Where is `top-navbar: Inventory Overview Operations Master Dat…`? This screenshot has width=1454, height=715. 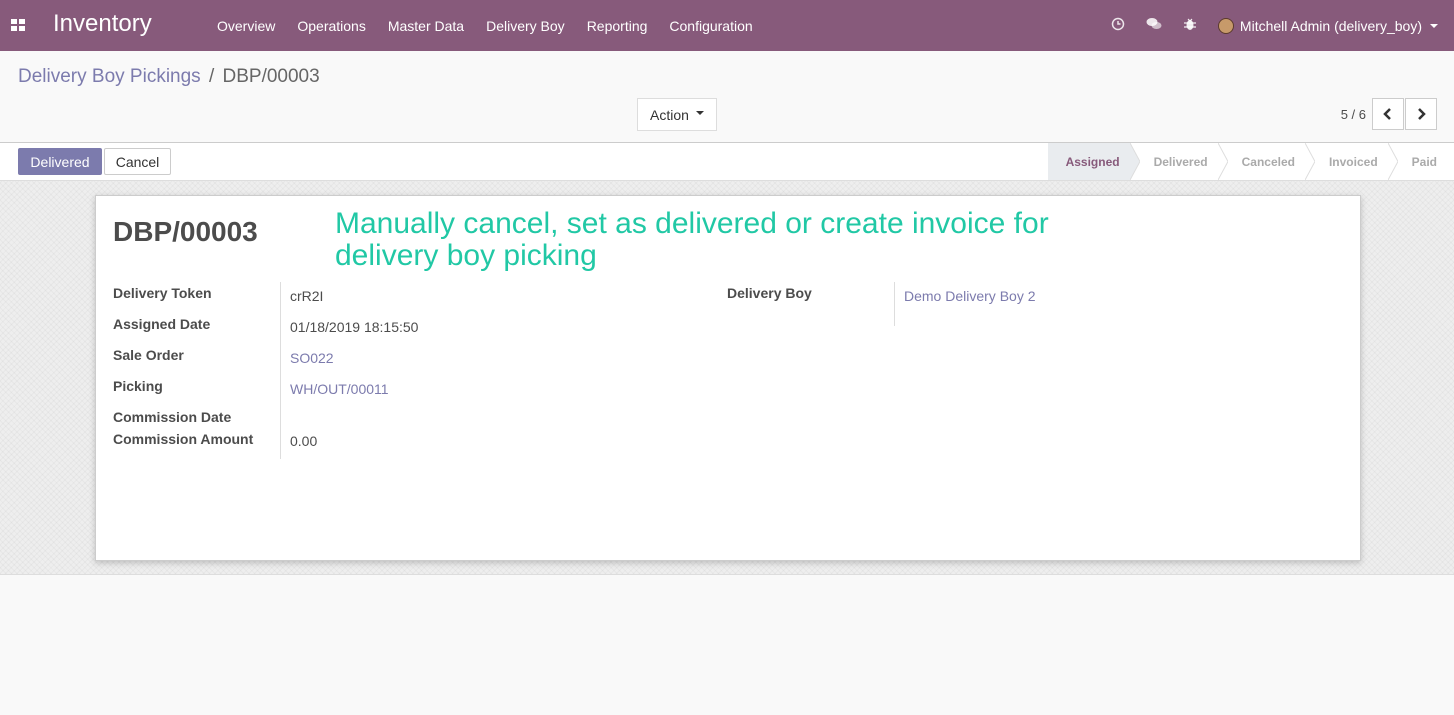 top-navbar: Inventory Overview Operations Master Dat… is located at coordinates (727, 25).